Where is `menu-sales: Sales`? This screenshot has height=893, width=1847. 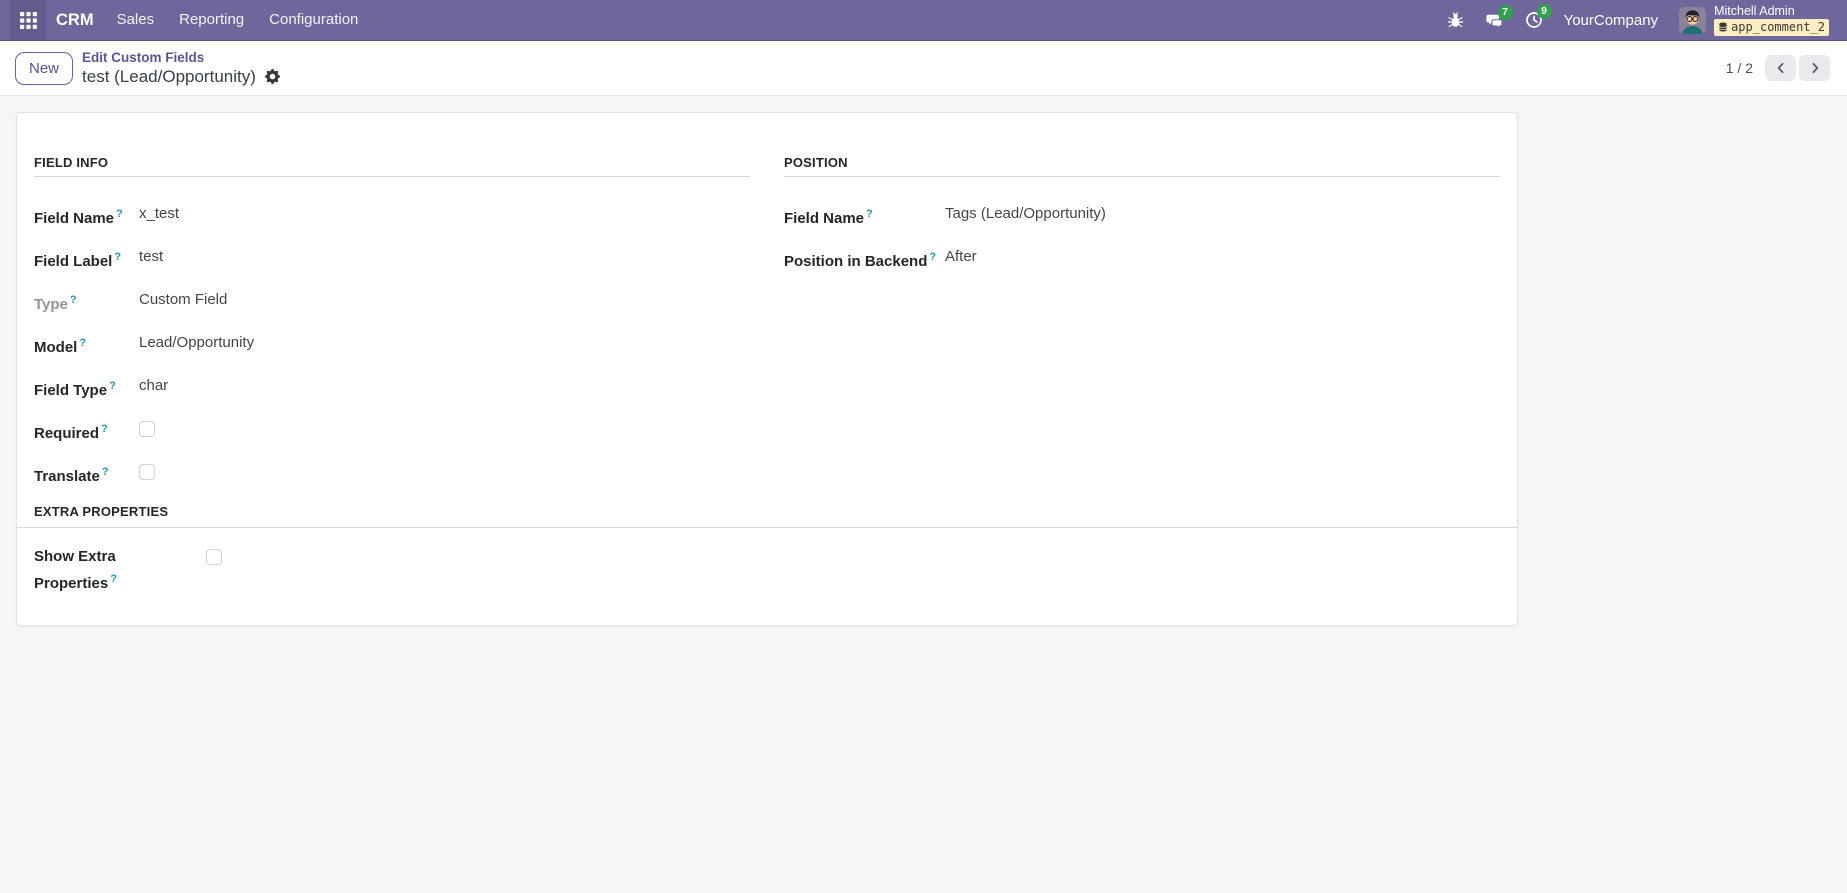
menu-sales: Sales is located at coordinates (136, 20).